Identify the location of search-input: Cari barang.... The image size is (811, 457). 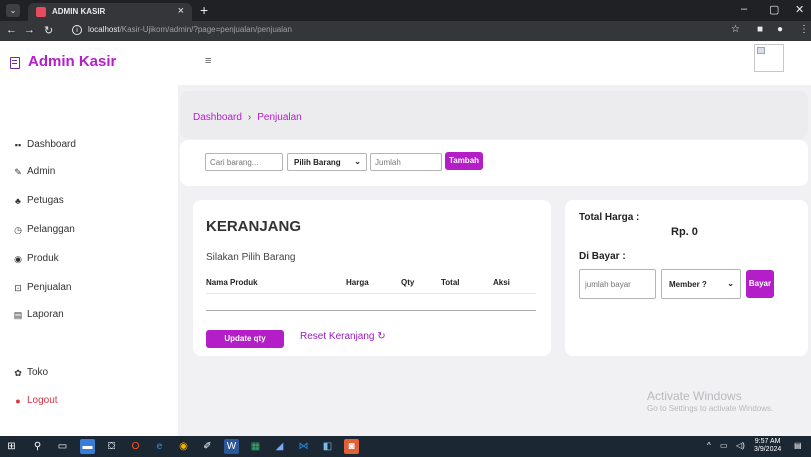
(244, 162).